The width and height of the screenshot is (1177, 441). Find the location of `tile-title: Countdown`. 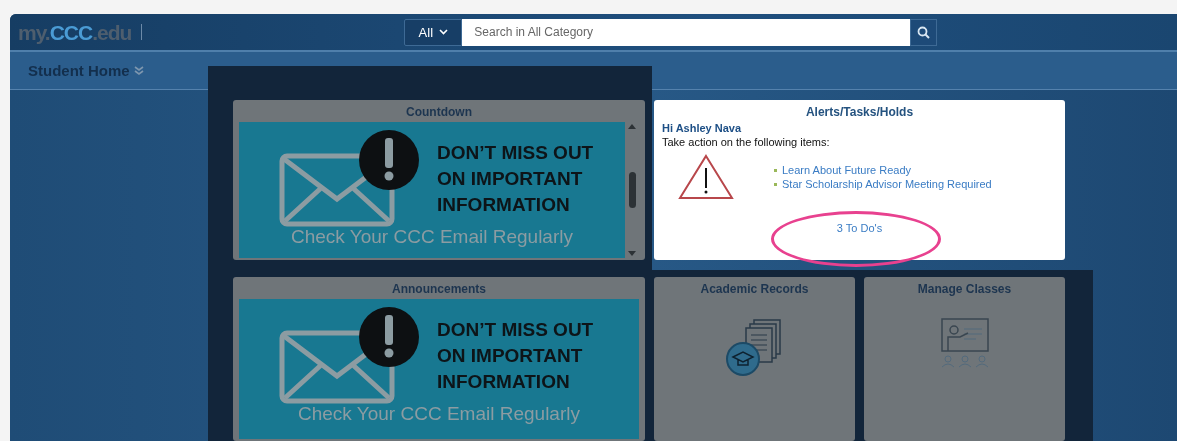

tile-title: Countdown is located at coordinates (439, 112).